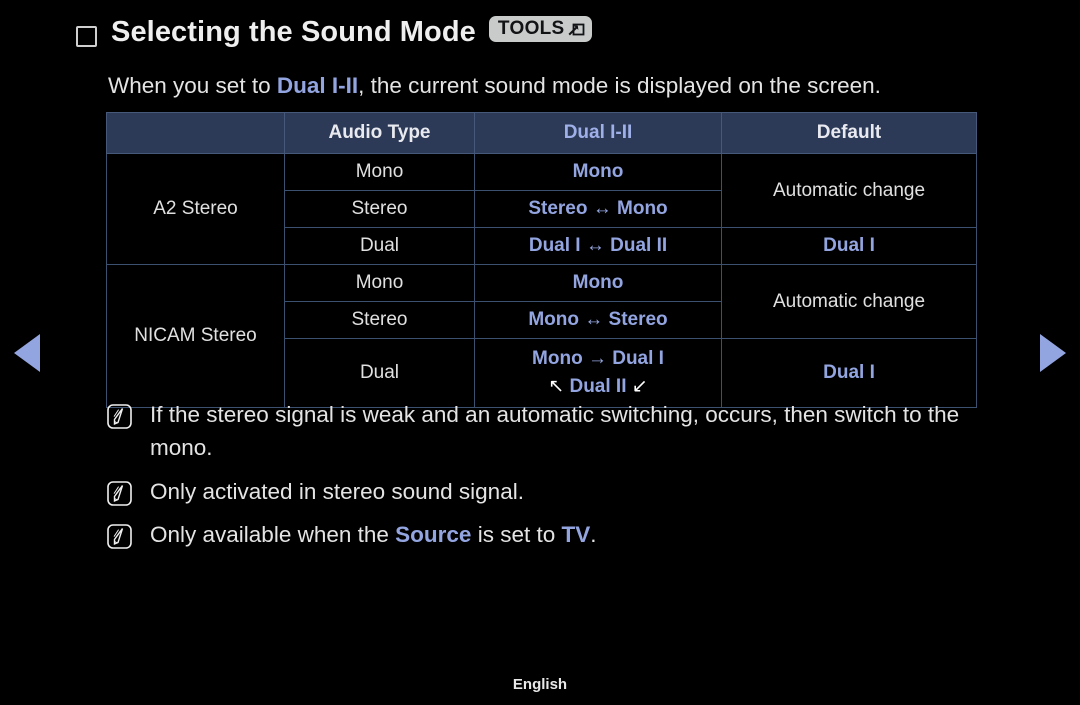 This screenshot has height=705, width=1080. What do you see at coordinates (576, 30) in the screenshot?
I see `open-in-new-icon` at bounding box center [576, 30].